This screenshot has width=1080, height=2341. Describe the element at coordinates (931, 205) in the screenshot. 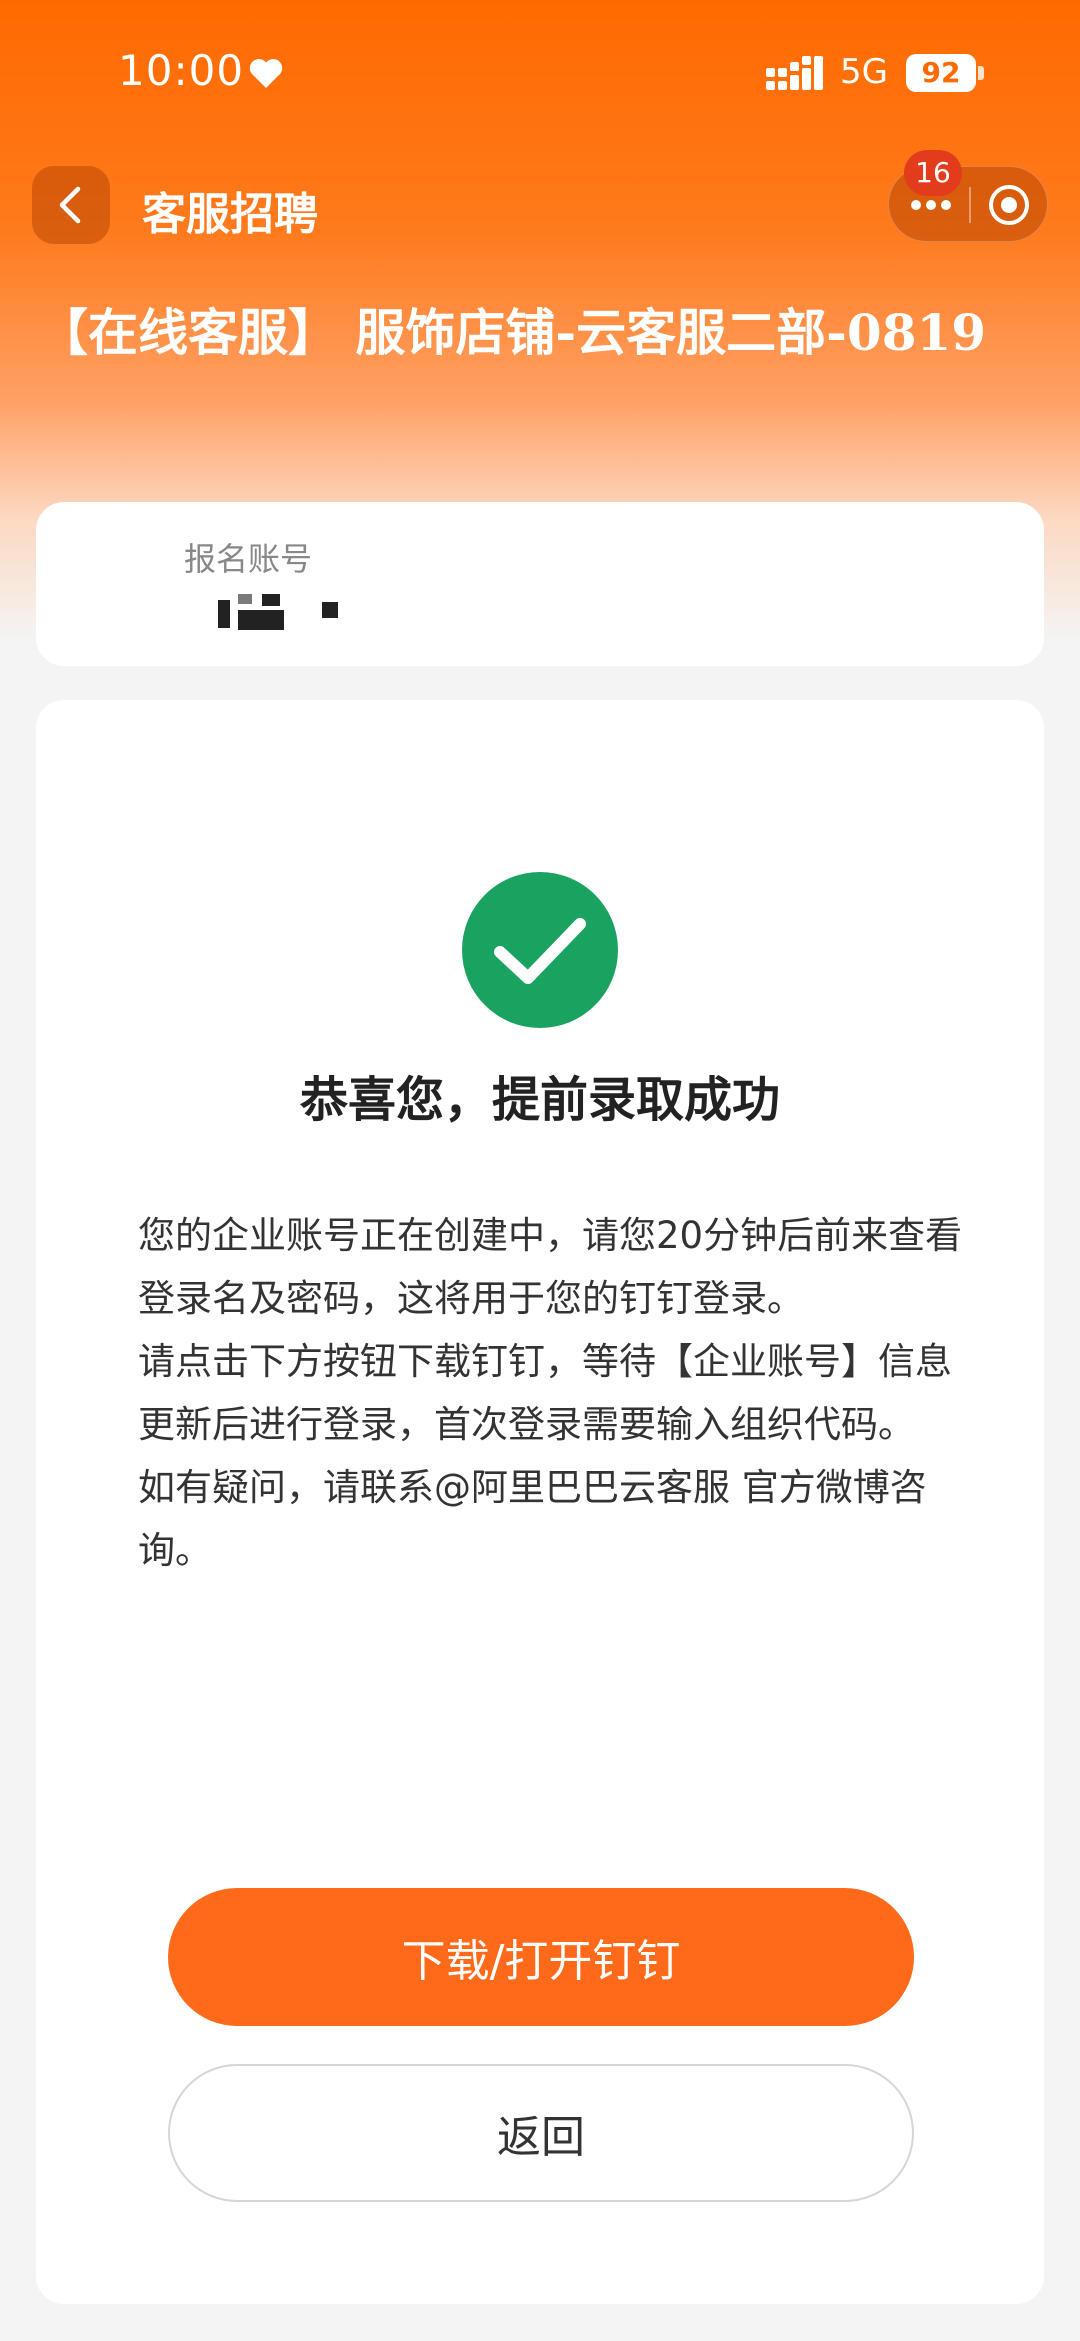

I see `more-icon` at that location.